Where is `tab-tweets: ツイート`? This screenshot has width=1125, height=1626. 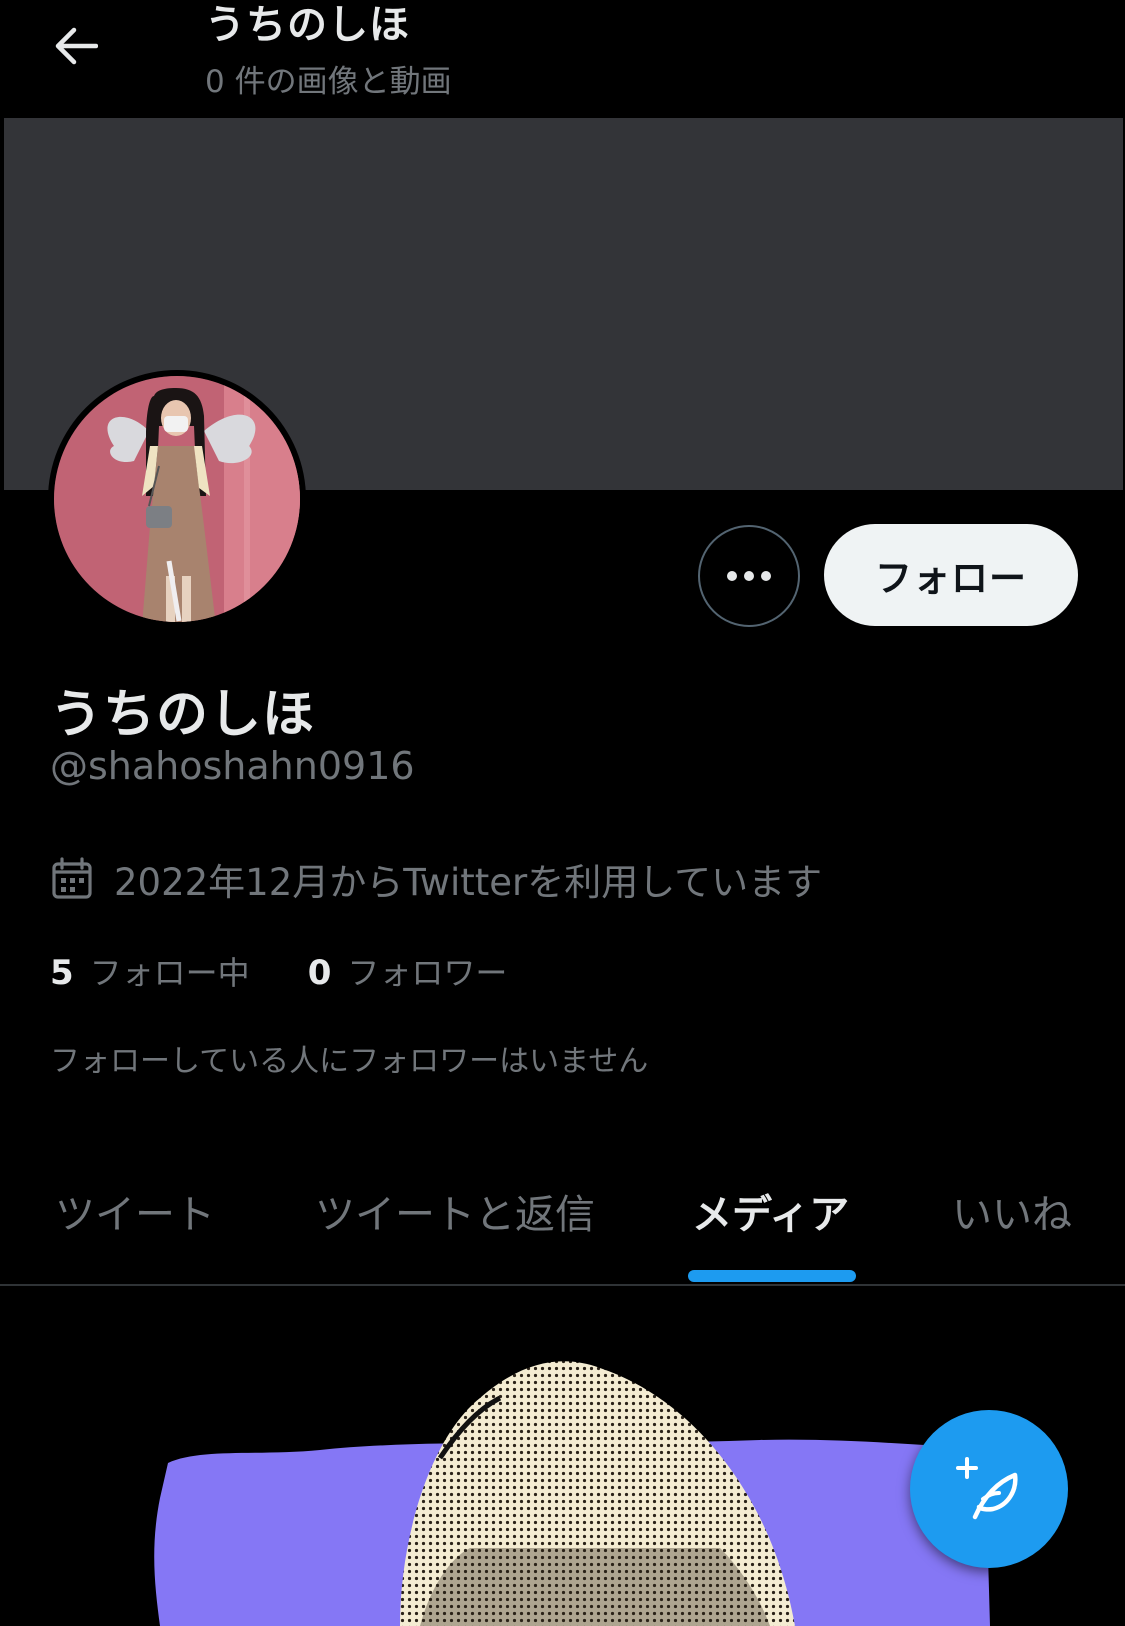
tab-tweets: ツイート is located at coordinates (135, 1211).